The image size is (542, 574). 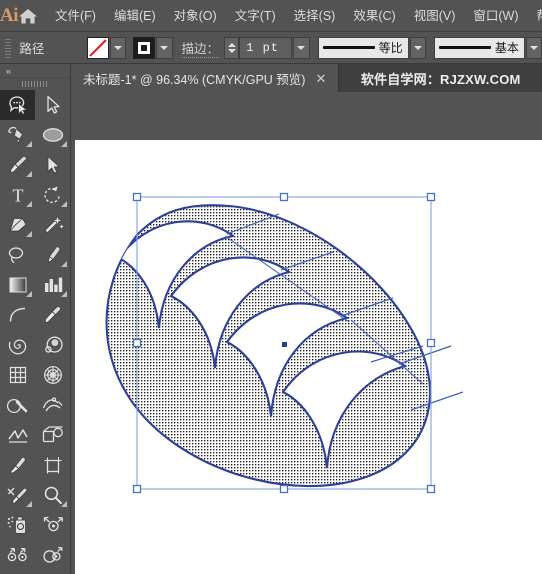 What do you see at coordinates (75, 16) in the screenshot?
I see `menu-file: 文件(F)` at bounding box center [75, 16].